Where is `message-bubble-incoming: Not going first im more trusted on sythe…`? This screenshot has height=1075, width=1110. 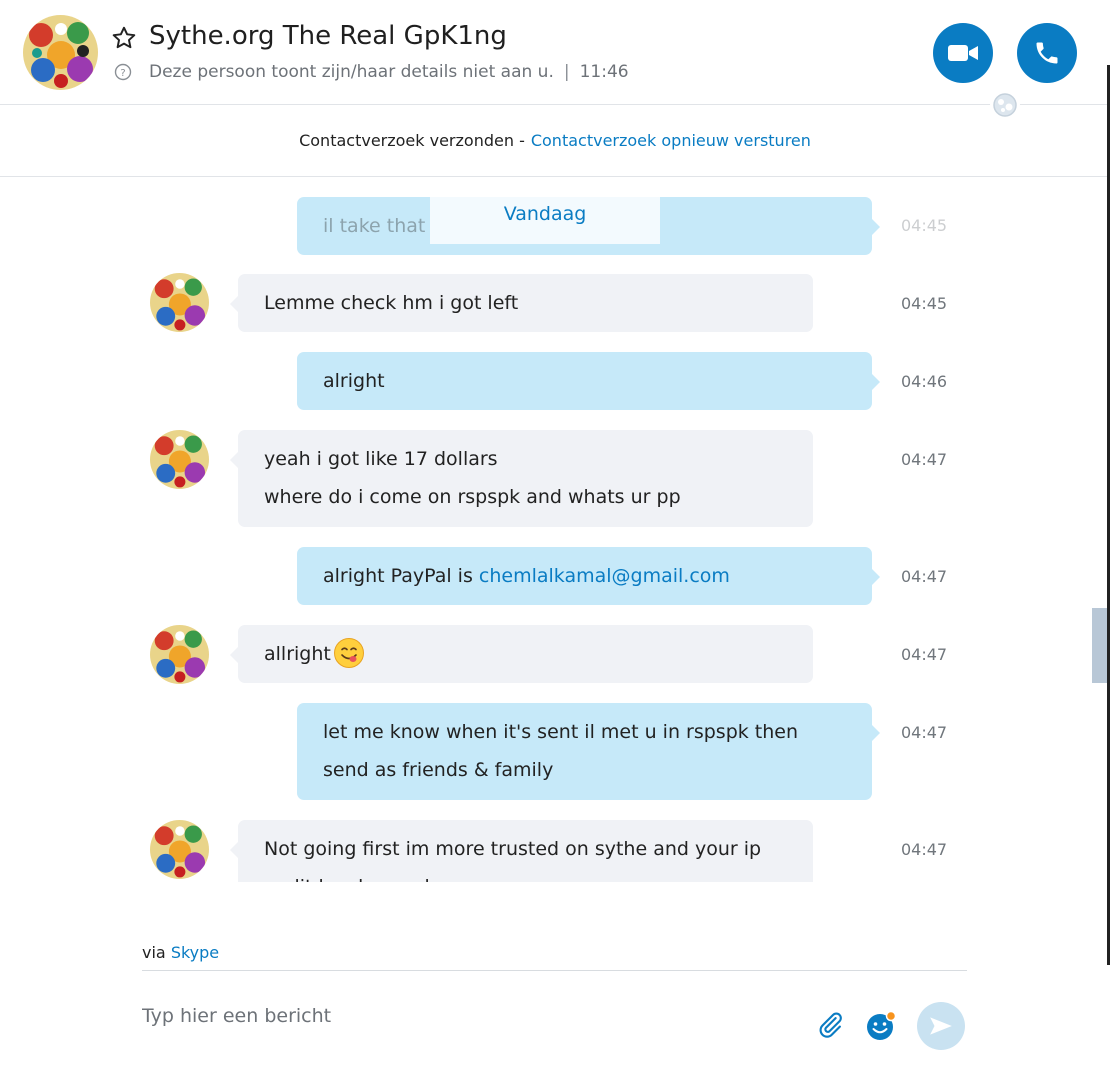 message-bubble-incoming: Not going first im more trusted on sythe… is located at coordinates (521, 851).